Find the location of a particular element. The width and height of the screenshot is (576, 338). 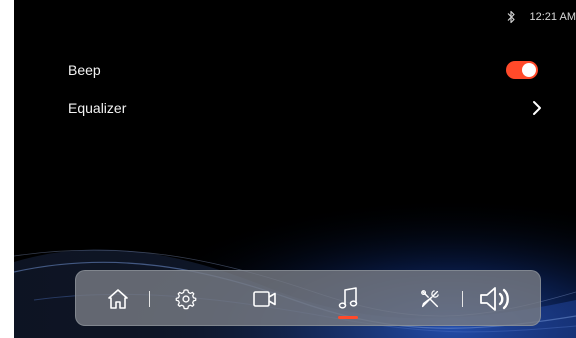

dock-tools-button is located at coordinates (430, 299).